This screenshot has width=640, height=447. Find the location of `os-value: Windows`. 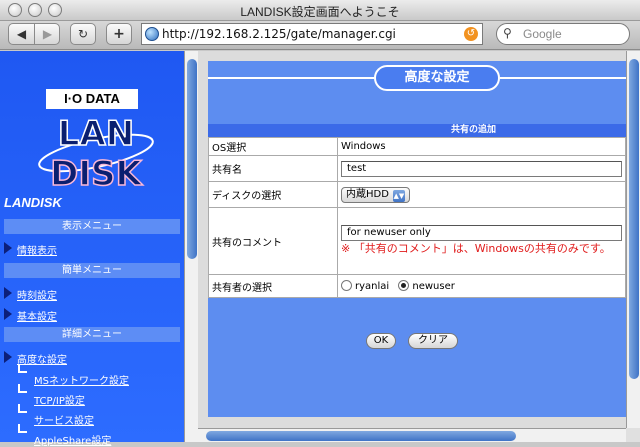

os-value: Windows is located at coordinates (481, 146).